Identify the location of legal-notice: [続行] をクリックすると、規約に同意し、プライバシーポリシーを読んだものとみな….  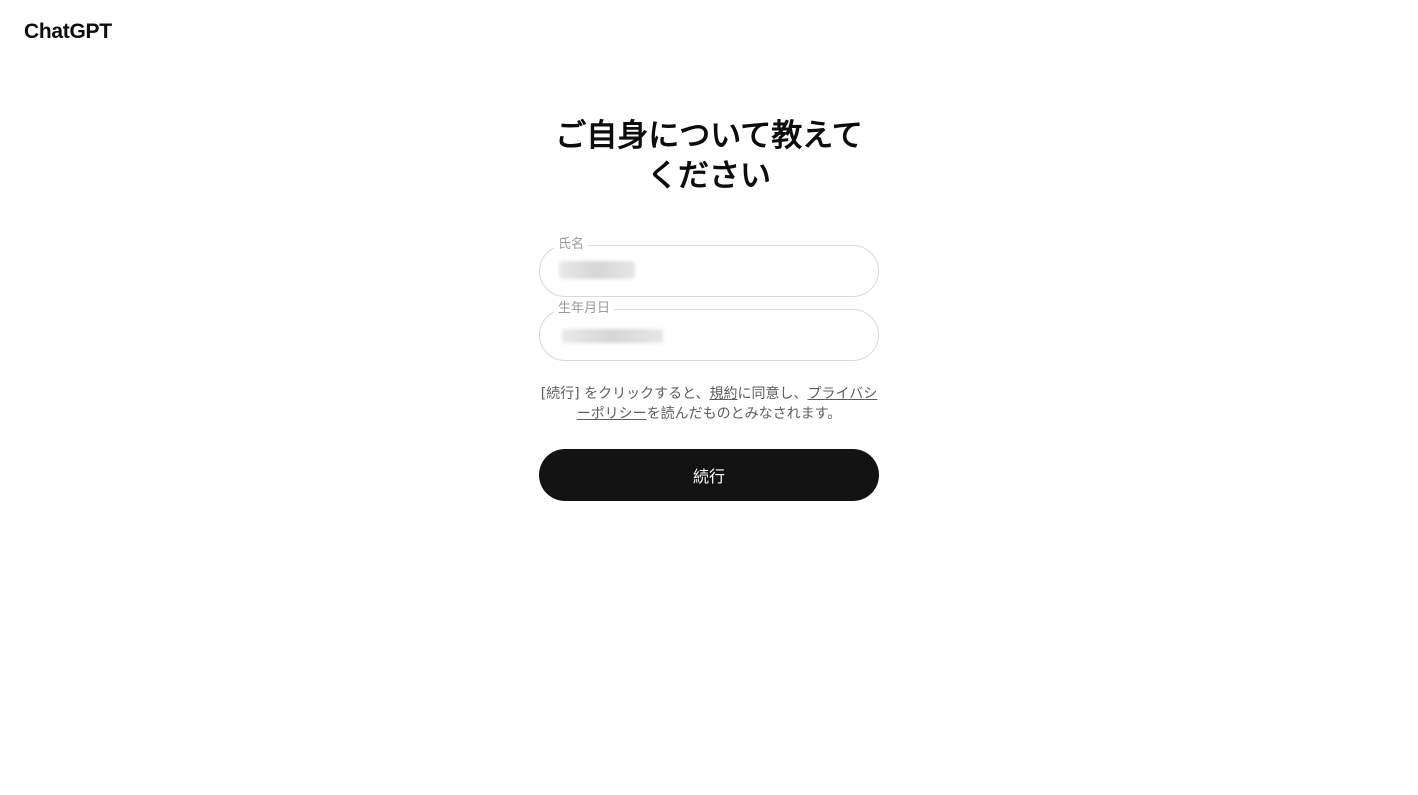
(709, 404).